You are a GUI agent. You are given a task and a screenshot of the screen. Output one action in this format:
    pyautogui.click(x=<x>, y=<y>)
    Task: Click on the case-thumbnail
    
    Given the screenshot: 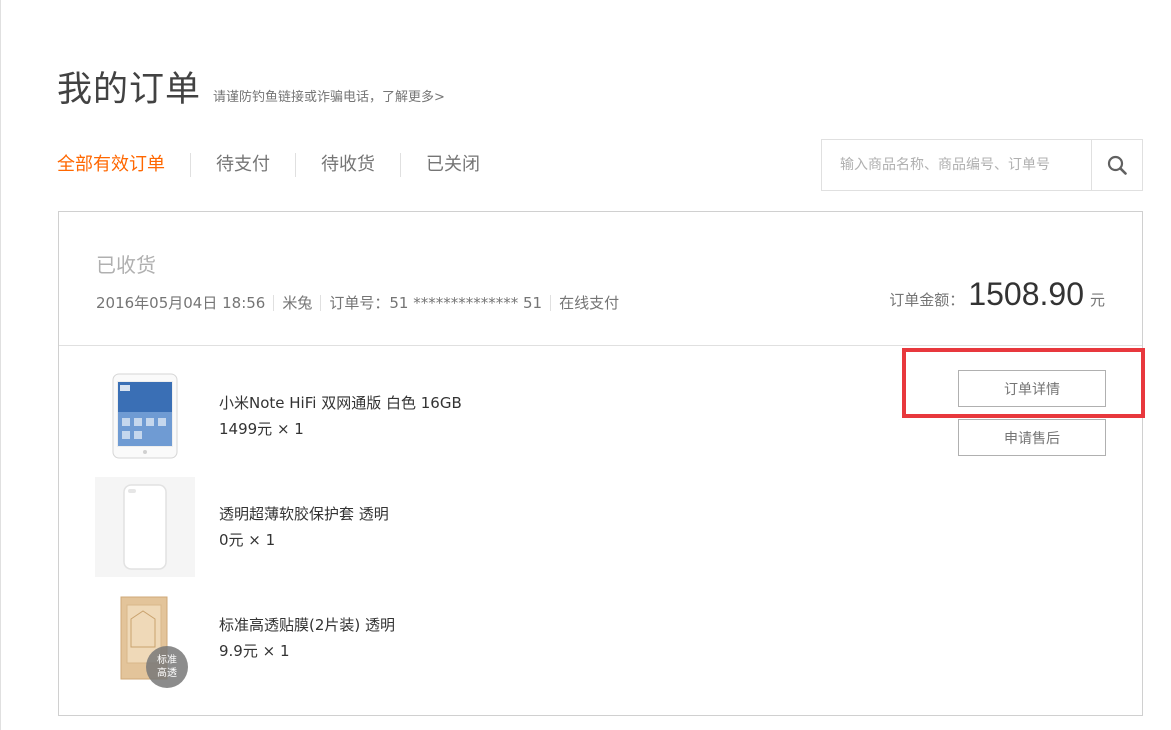 What is the action you would take?
    pyautogui.click(x=145, y=527)
    